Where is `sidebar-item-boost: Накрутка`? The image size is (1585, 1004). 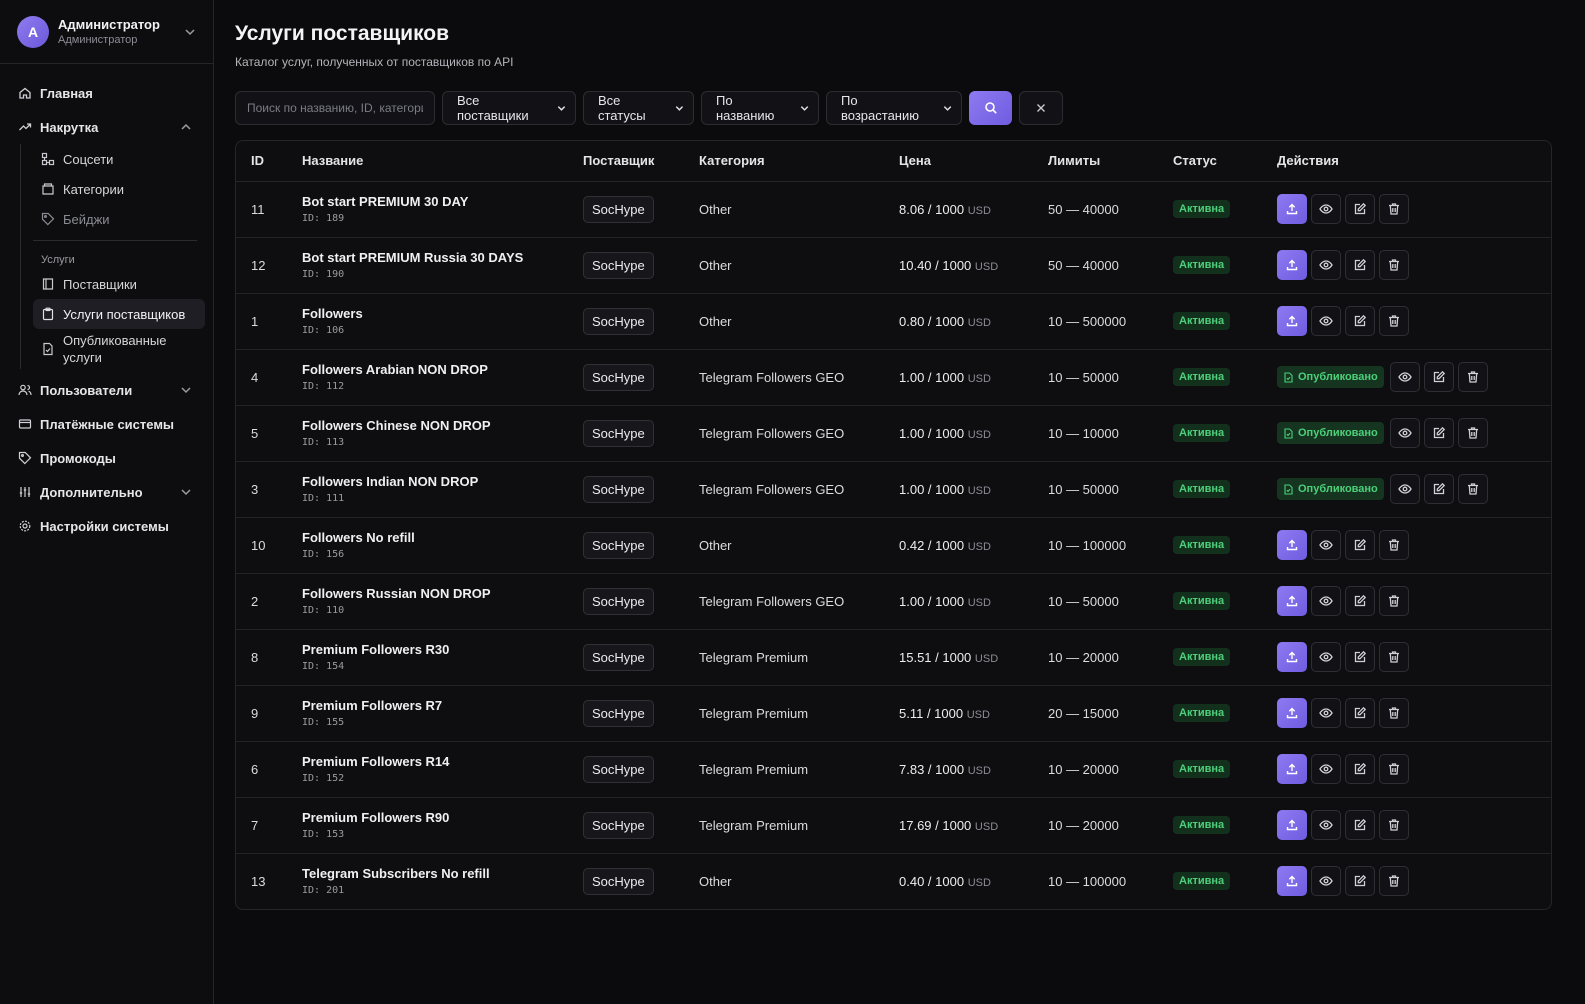
sidebar-item-boost: Накрутка is located at coordinates (106, 127).